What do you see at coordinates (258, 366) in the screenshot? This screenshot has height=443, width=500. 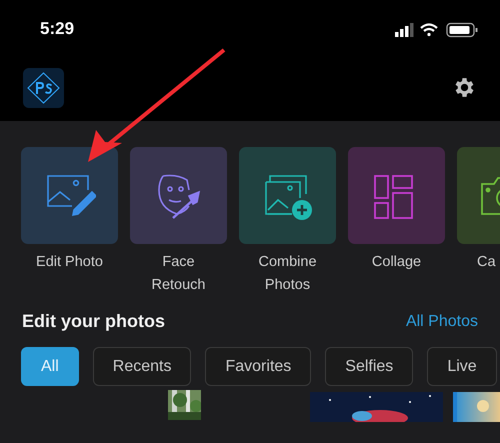 I see `filter-chip: Favorites` at bounding box center [258, 366].